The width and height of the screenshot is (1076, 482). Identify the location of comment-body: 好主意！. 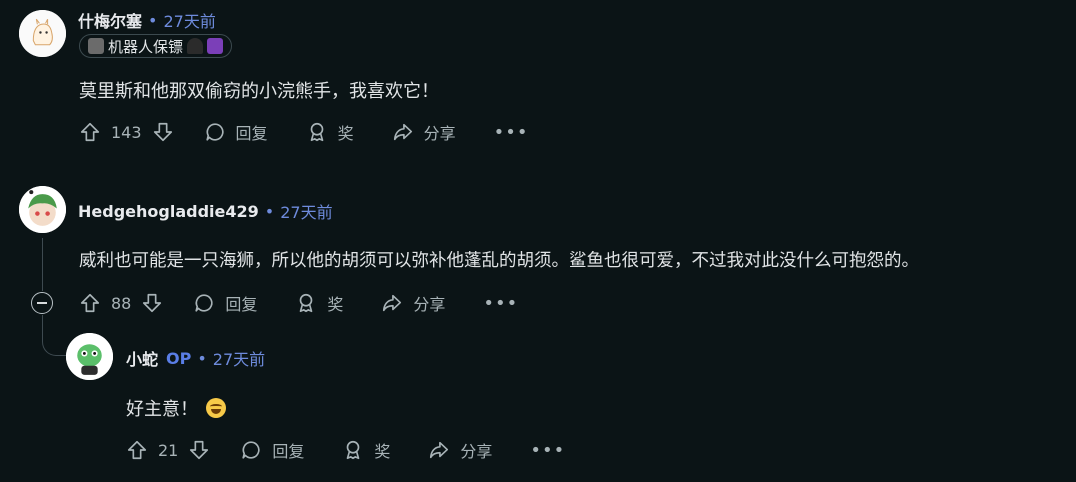
(176, 408).